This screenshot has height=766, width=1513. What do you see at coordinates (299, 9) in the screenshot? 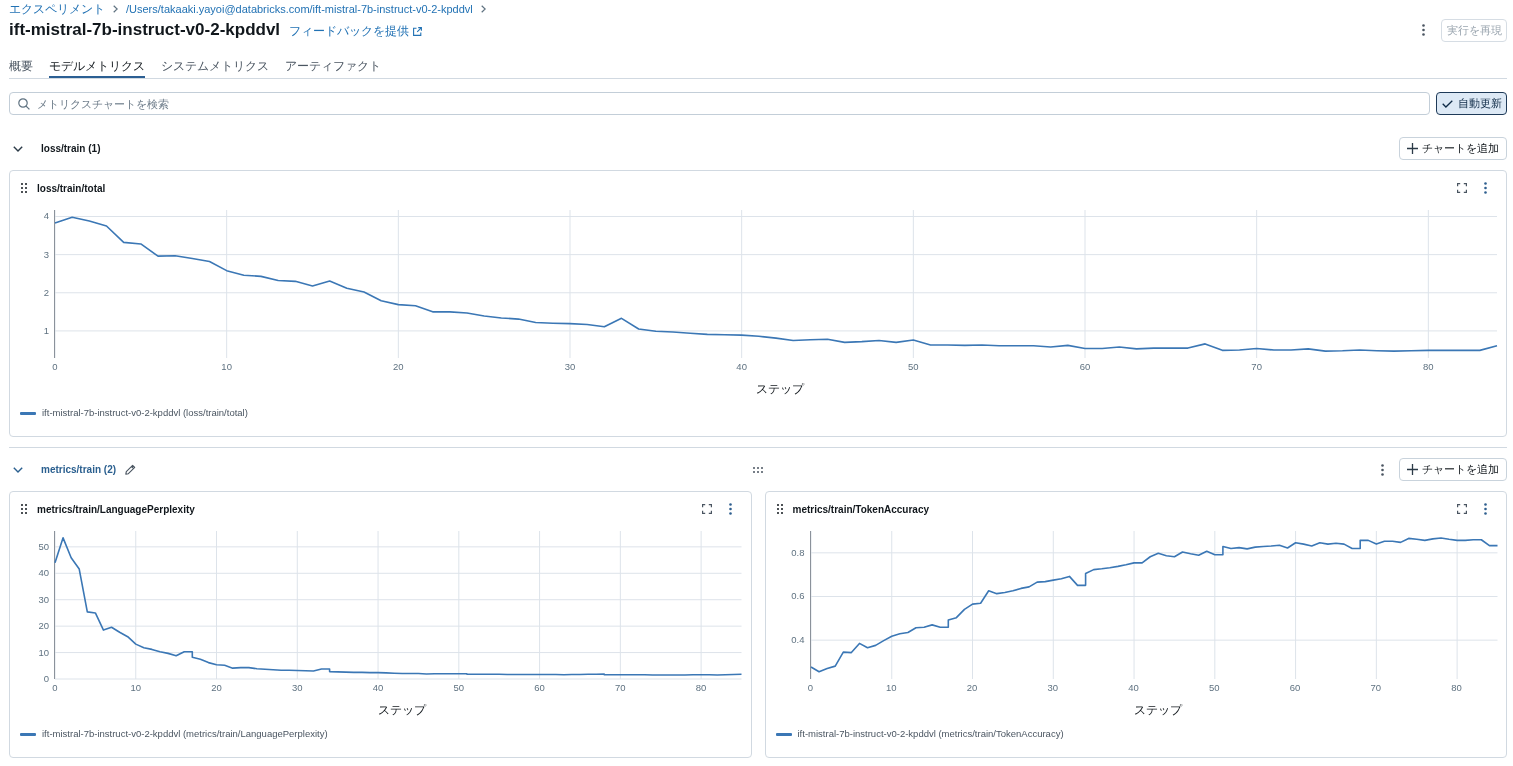
I see `breadcrumb-link: /Users/takaaki.yayoi@databricks.com/ift-mistral-7b-instruct-v0-2-kpddvl` at bounding box center [299, 9].